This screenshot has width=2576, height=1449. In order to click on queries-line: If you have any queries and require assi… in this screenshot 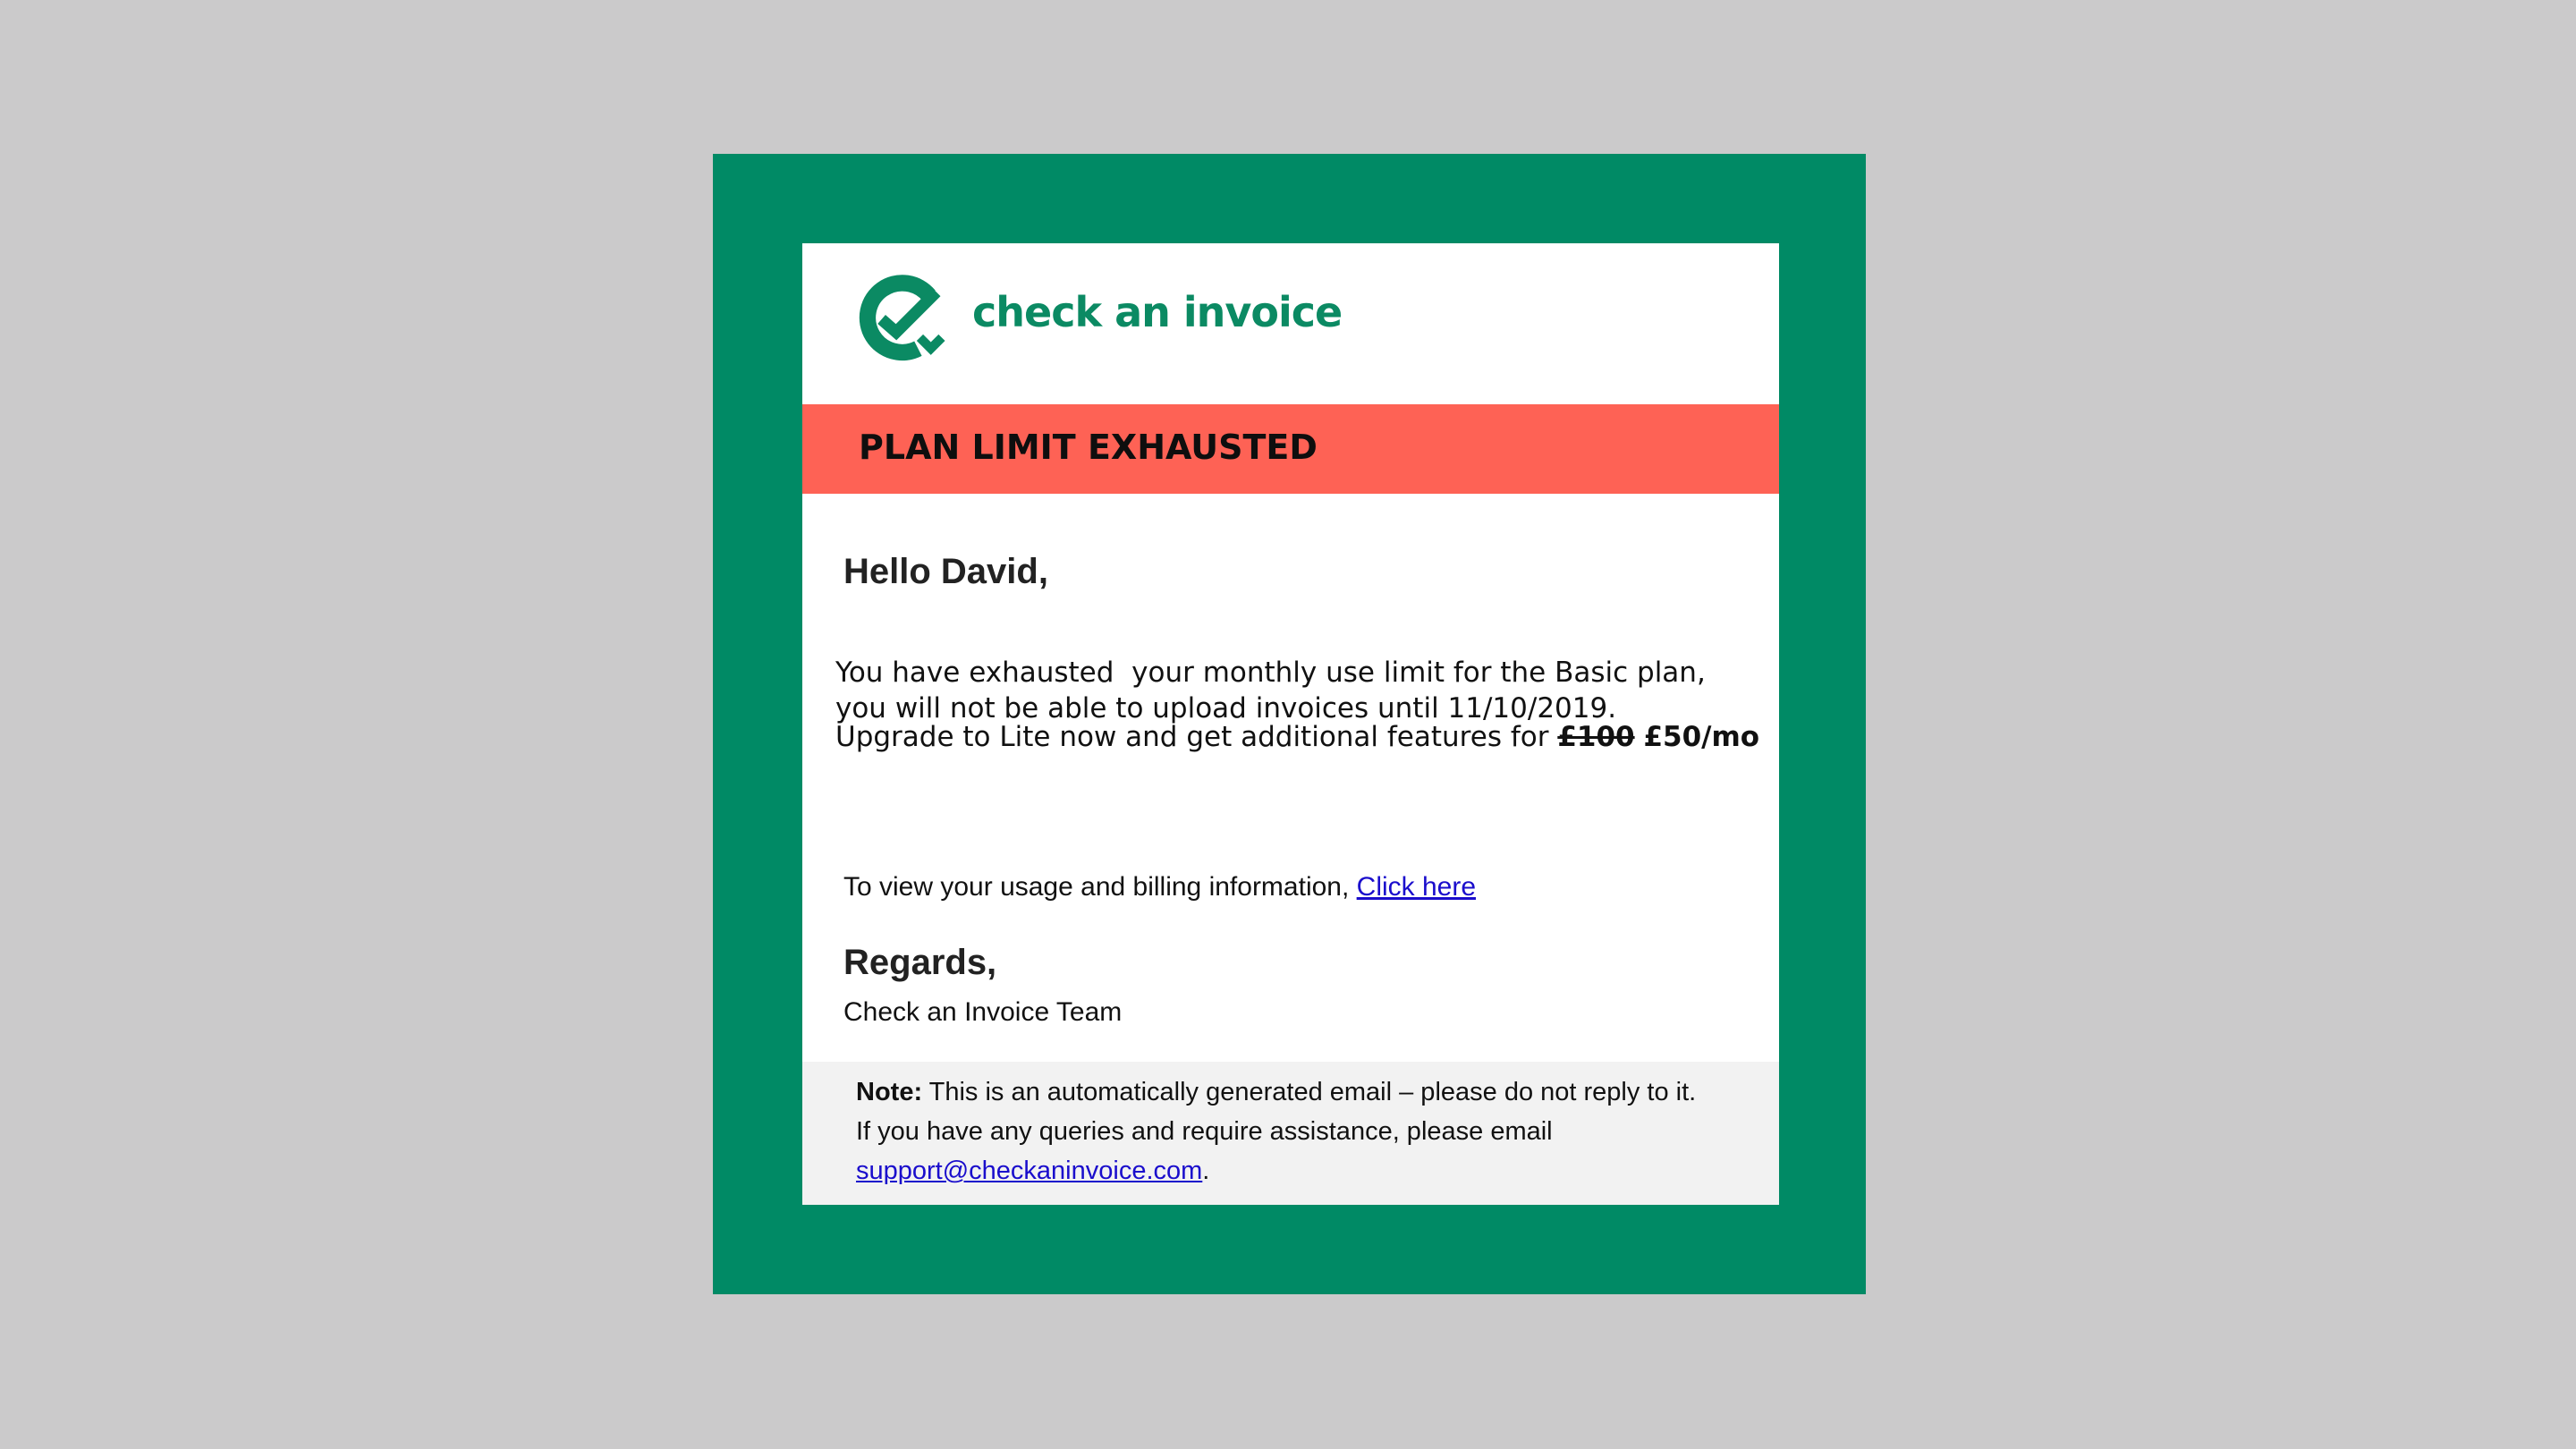, I will do `click(1204, 1131)`.